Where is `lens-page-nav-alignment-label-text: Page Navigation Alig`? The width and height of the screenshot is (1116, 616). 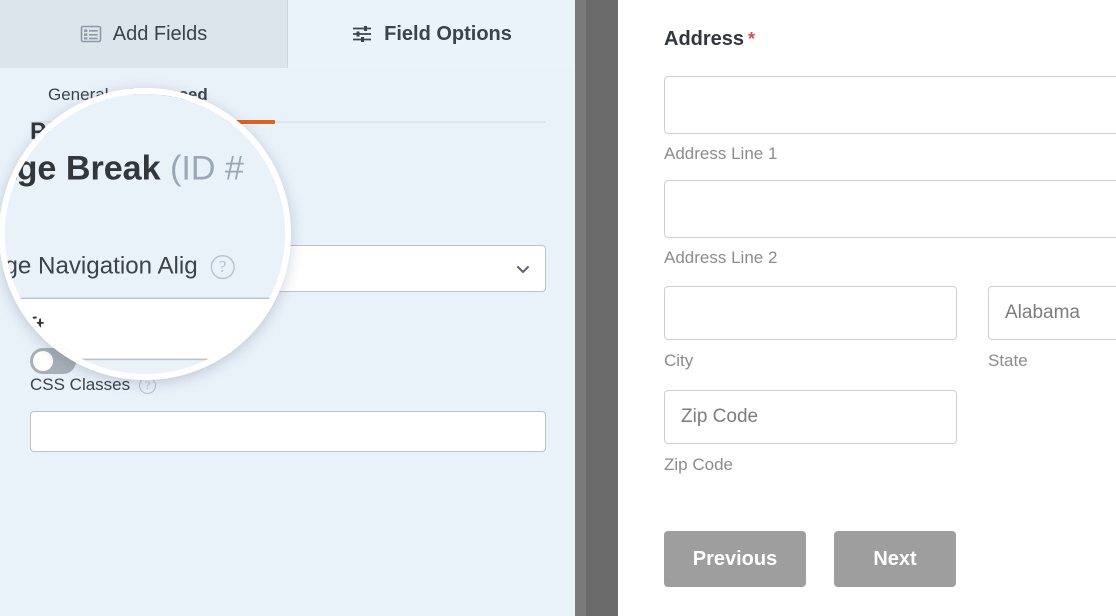
lens-page-nav-alignment-label-text: Page Navigation Alig is located at coordinates (101, 266).